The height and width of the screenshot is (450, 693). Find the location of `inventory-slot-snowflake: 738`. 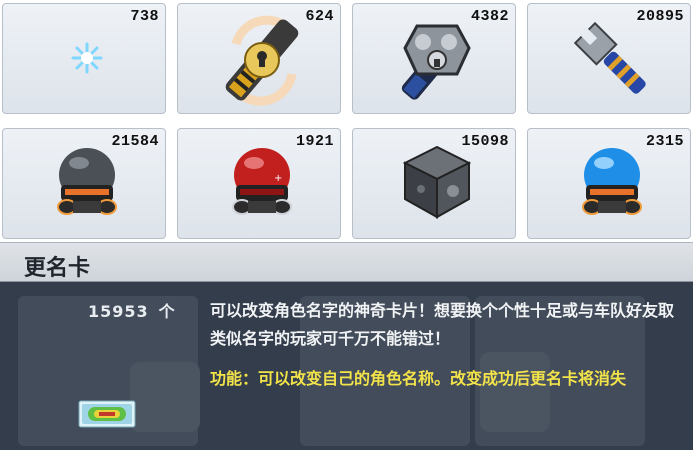

inventory-slot-snowflake: 738 is located at coordinates (84, 58).